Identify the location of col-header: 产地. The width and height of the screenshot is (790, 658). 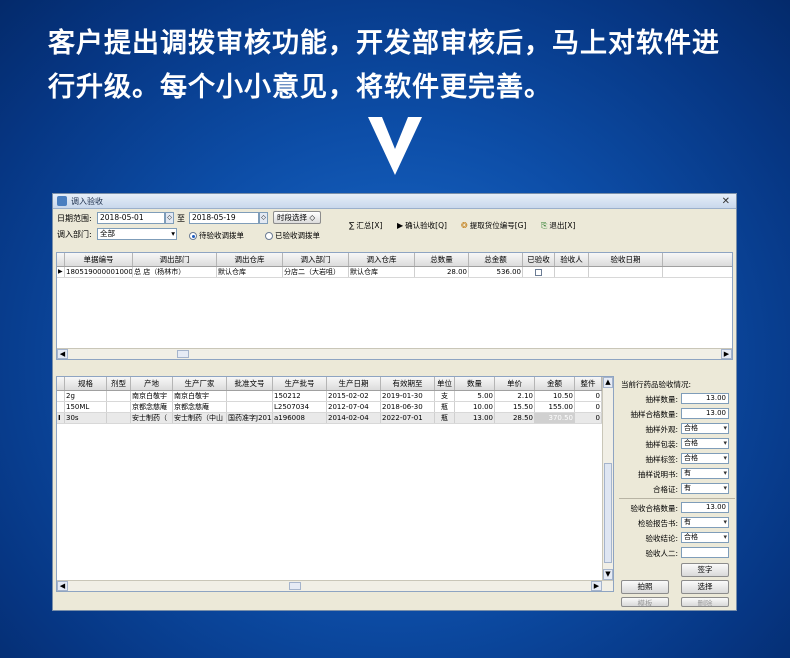
(152, 383).